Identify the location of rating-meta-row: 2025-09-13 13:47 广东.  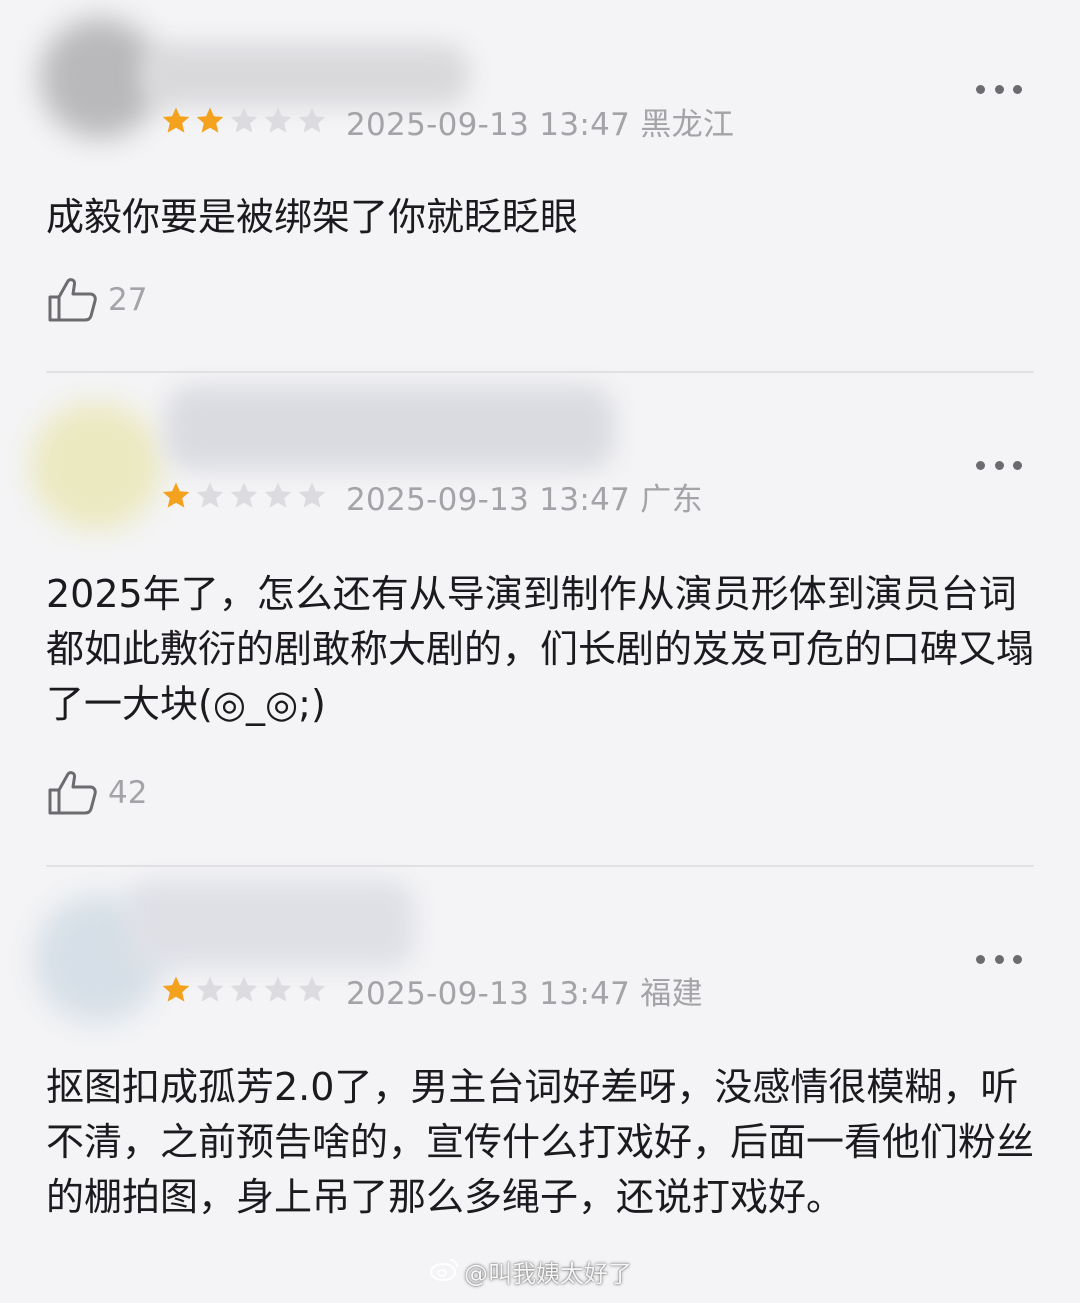
(431, 497).